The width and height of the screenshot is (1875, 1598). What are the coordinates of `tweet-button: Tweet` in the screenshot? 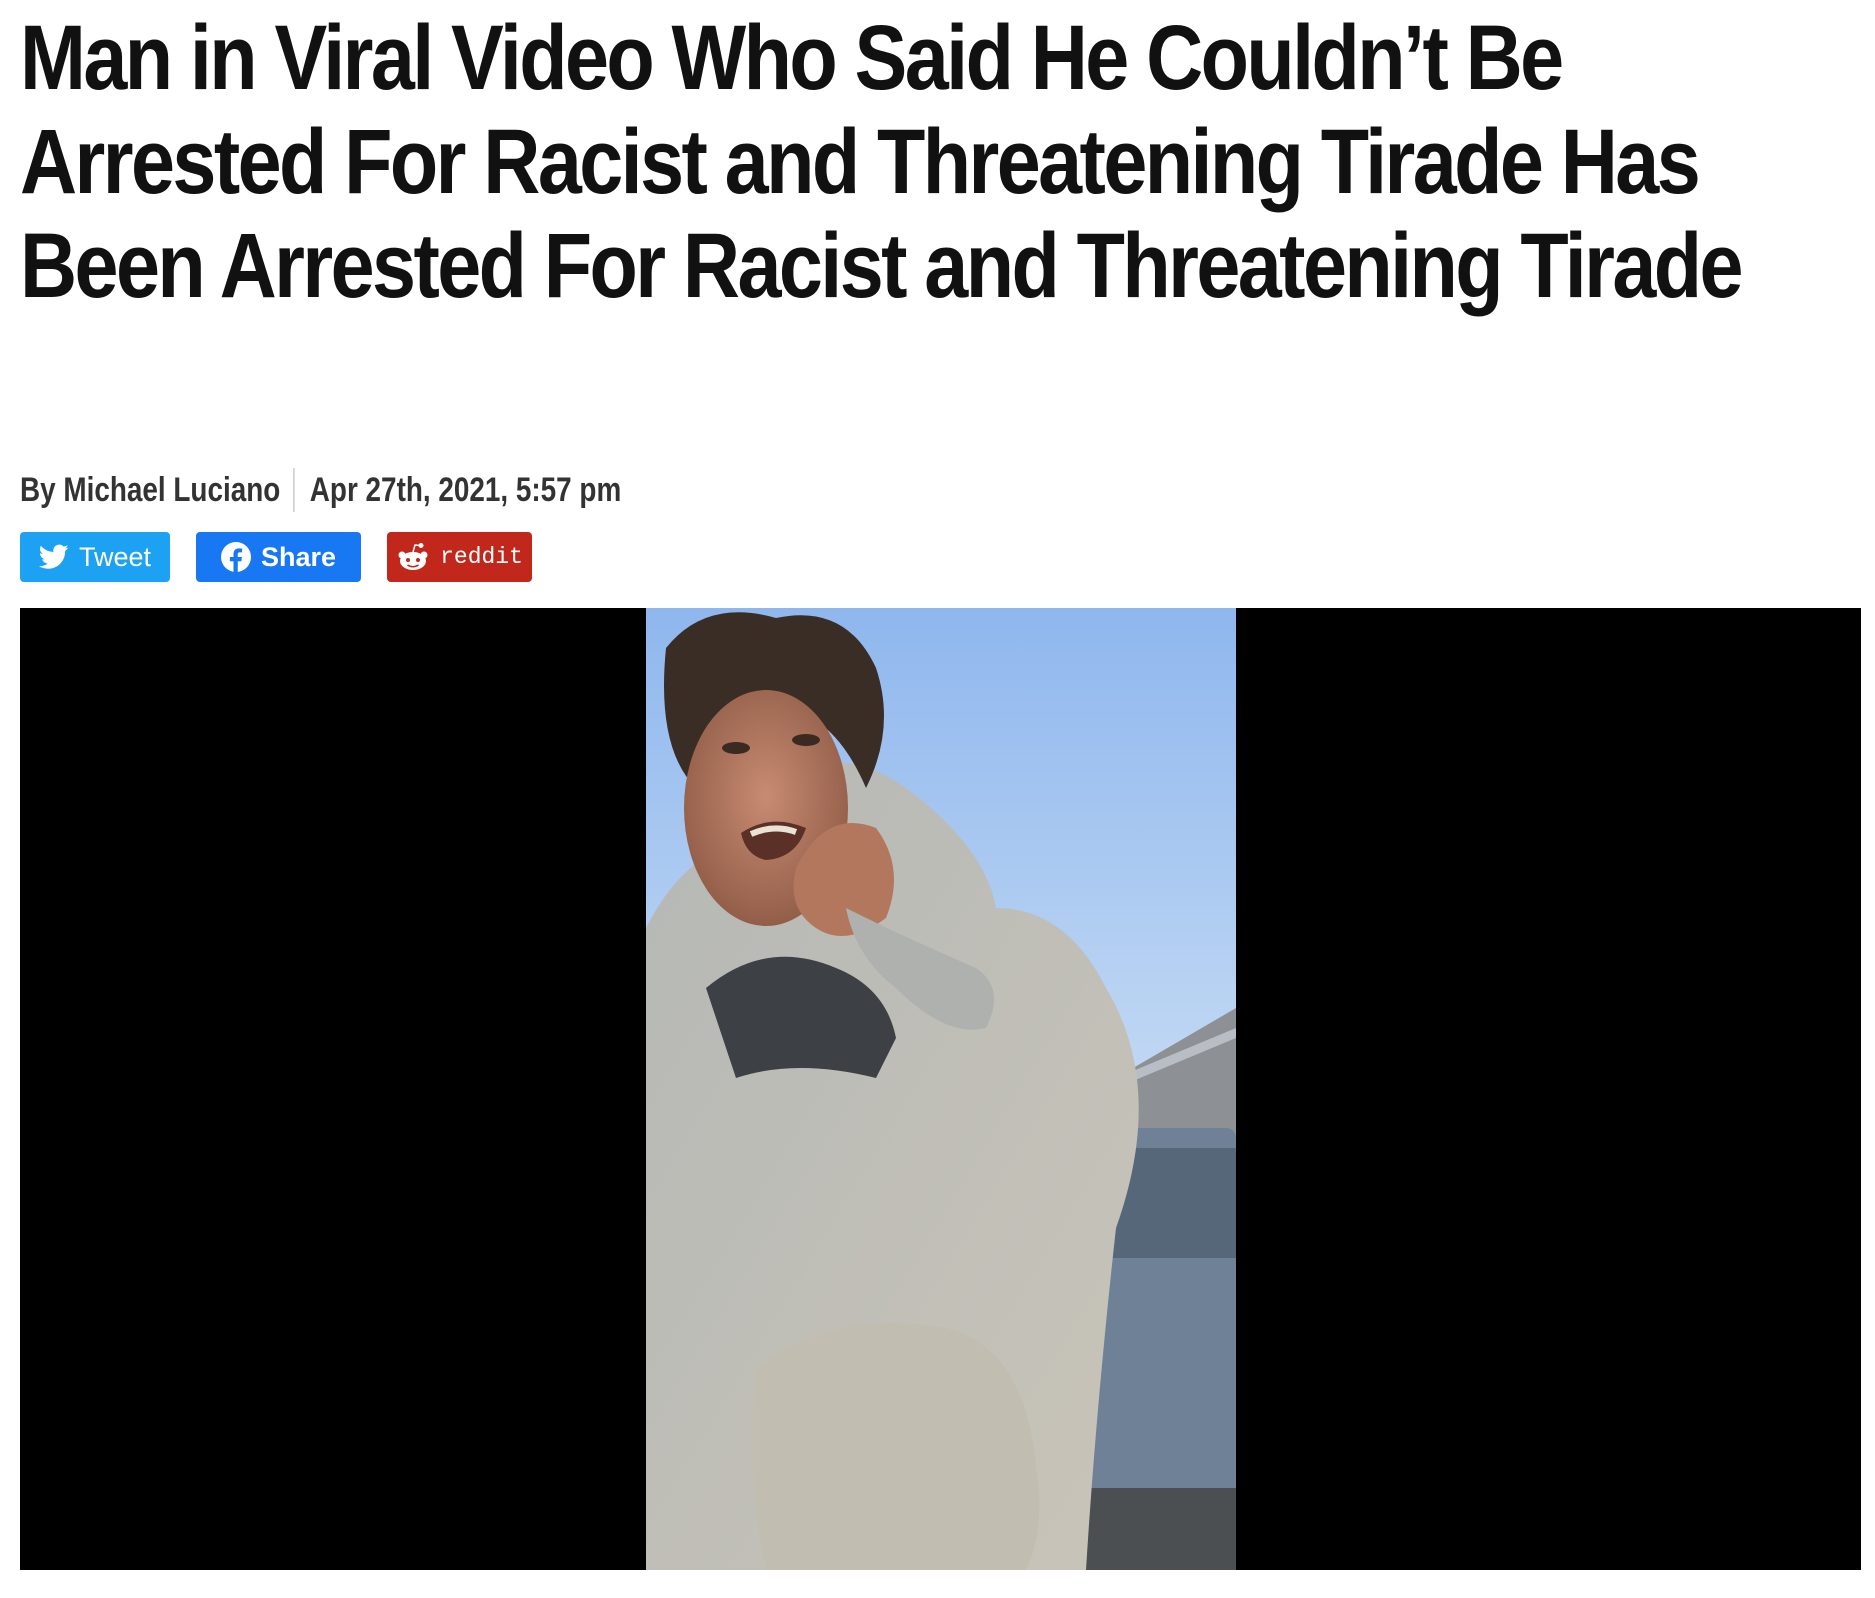 It's located at (95, 557).